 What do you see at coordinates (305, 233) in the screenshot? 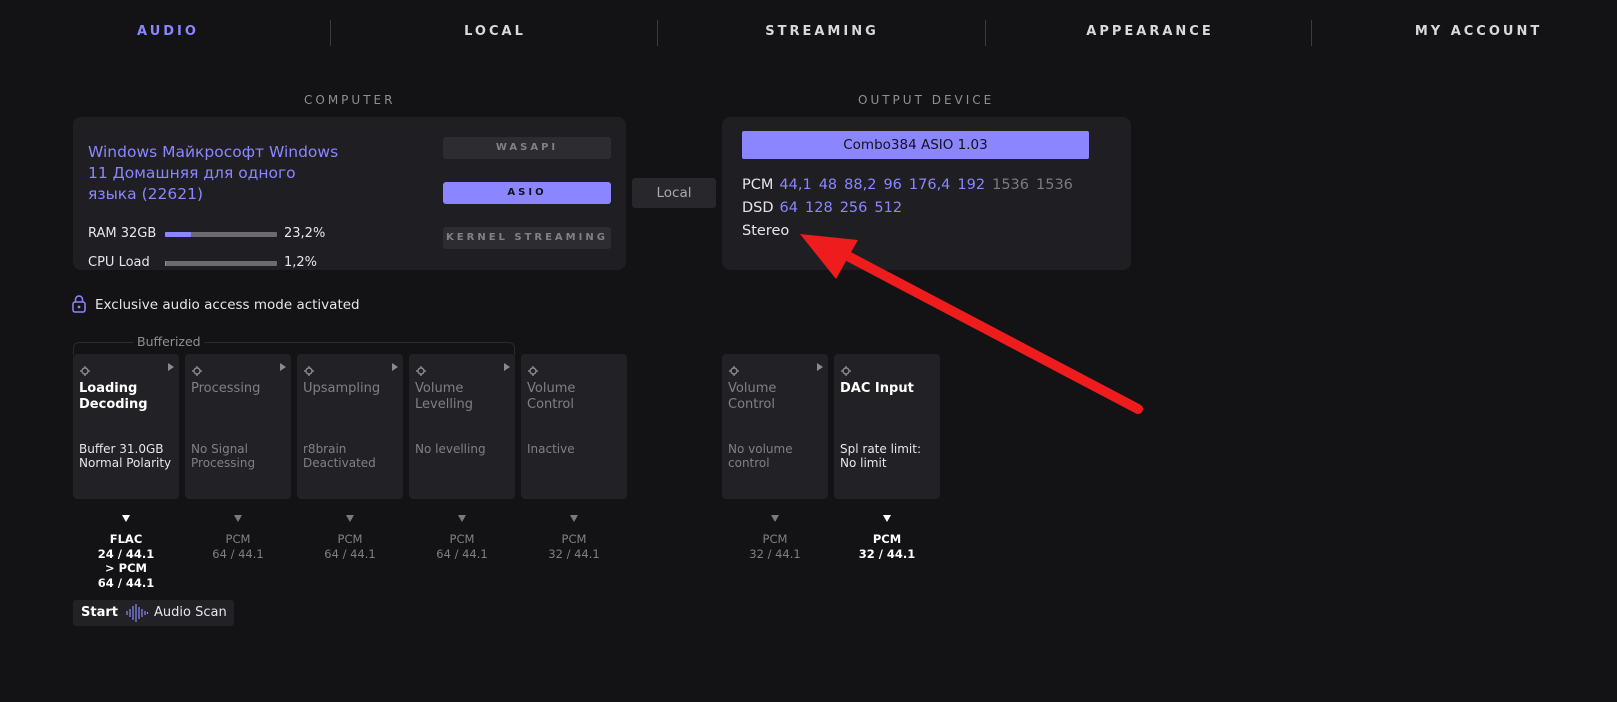
I see `ram-value: 23,2%` at bounding box center [305, 233].